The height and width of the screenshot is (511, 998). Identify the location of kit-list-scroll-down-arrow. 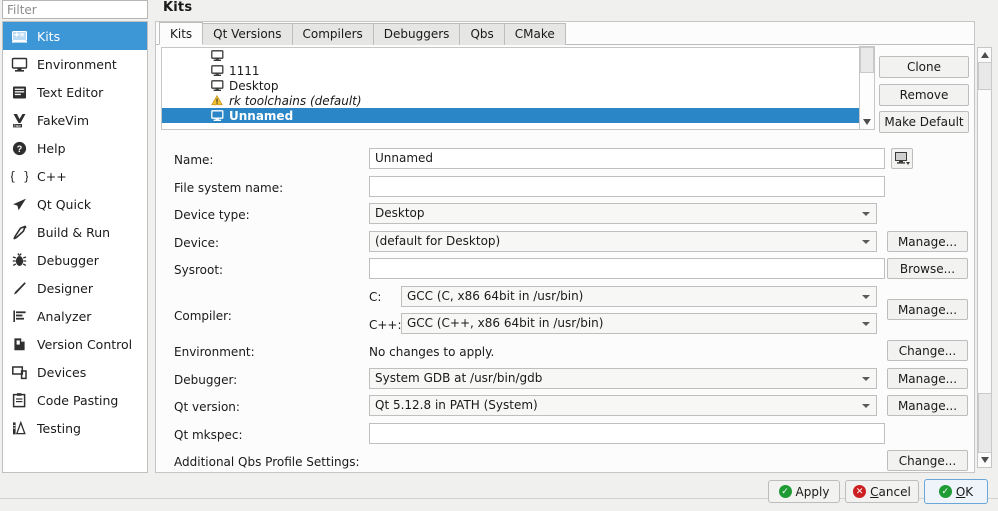
(867, 122).